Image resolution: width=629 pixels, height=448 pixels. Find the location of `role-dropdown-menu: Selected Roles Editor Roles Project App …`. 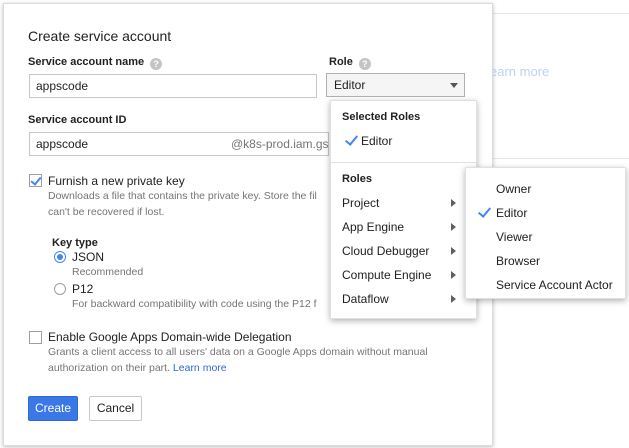

role-dropdown-menu: Selected Roles Editor Roles Project App … is located at coordinates (403, 209).